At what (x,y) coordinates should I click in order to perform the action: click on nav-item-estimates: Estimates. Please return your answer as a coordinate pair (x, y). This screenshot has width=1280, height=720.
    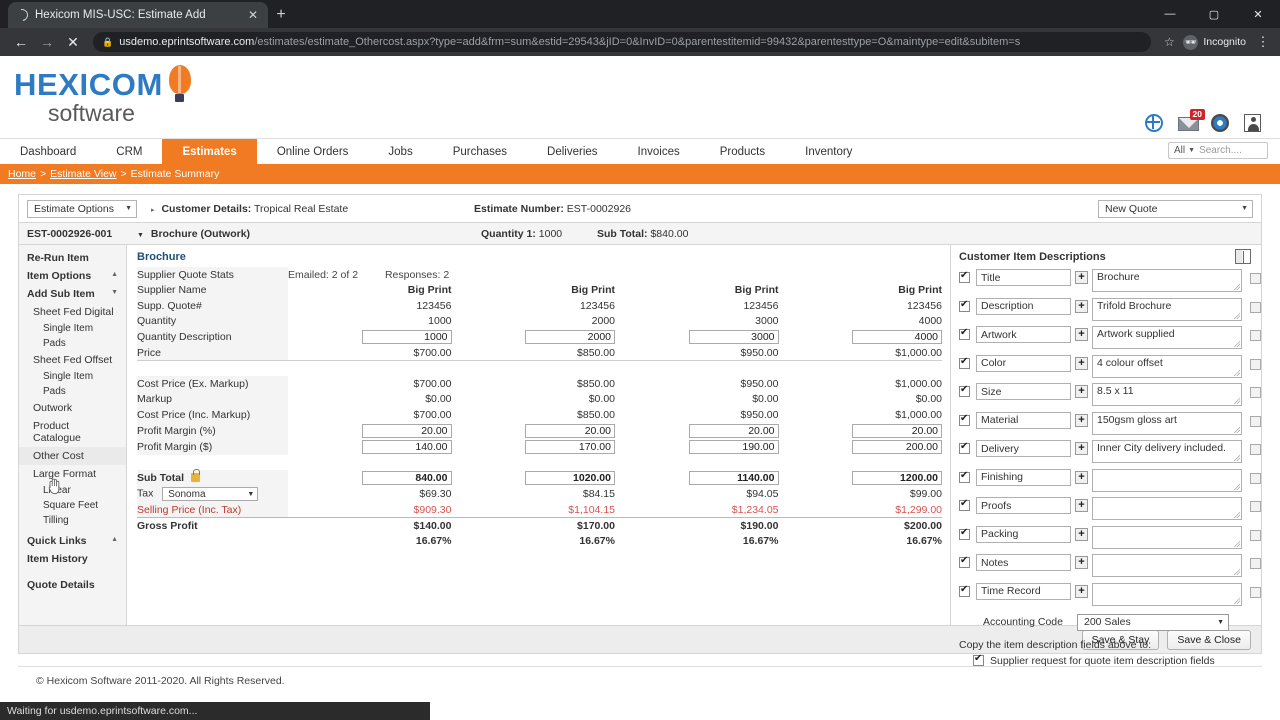
    Looking at the image, I should click on (209, 151).